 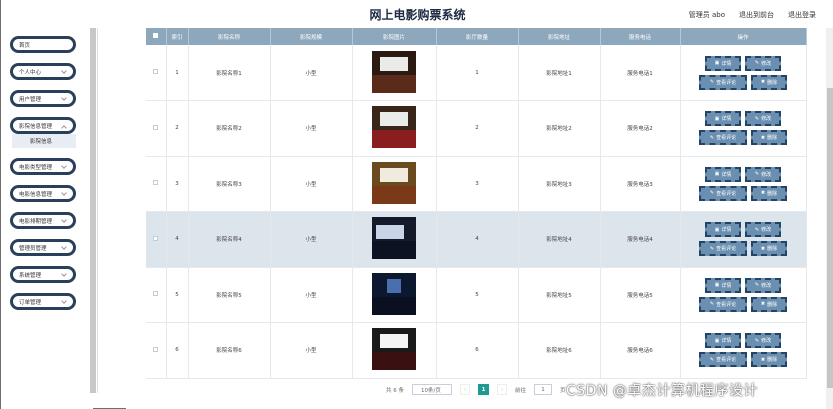 I want to click on thumbnail-screen, so click(x=394, y=341).